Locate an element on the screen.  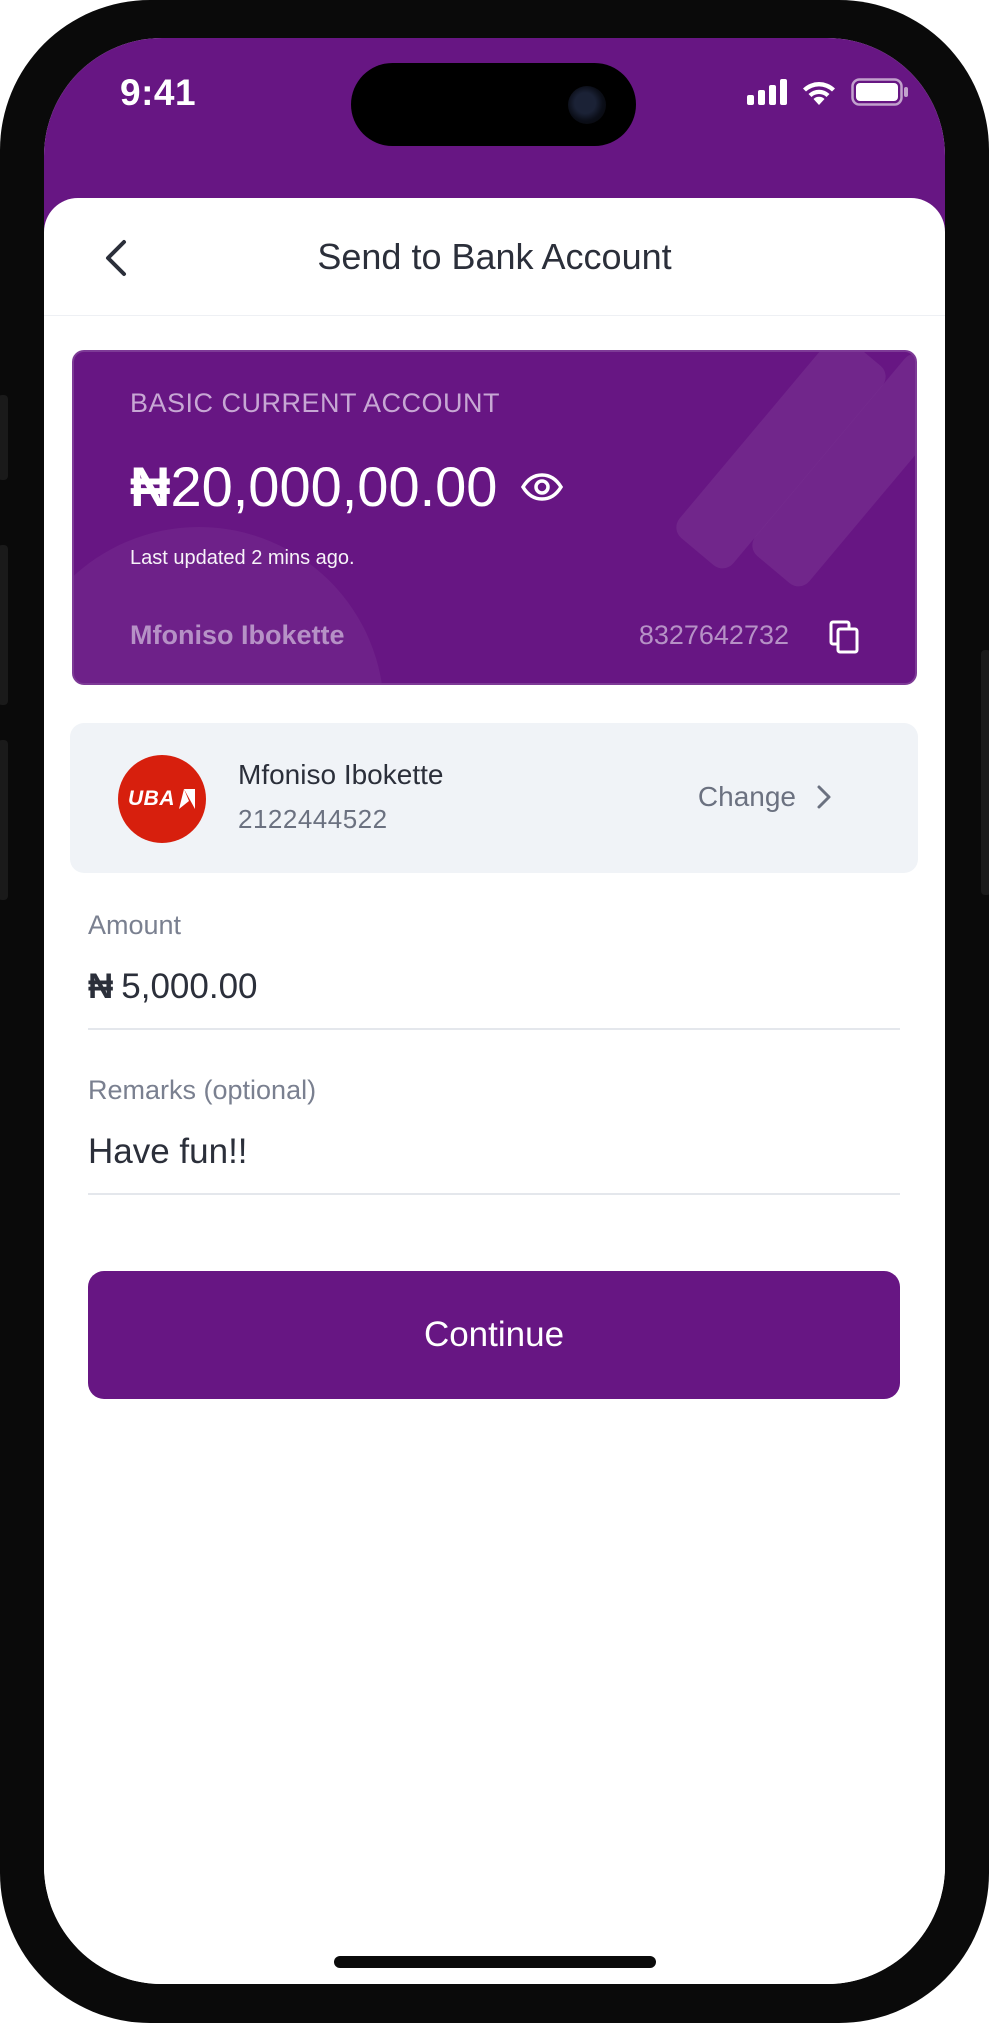
remarks-field: Remarks (optional) Have fun!! is located at coordinates (494, 1135).